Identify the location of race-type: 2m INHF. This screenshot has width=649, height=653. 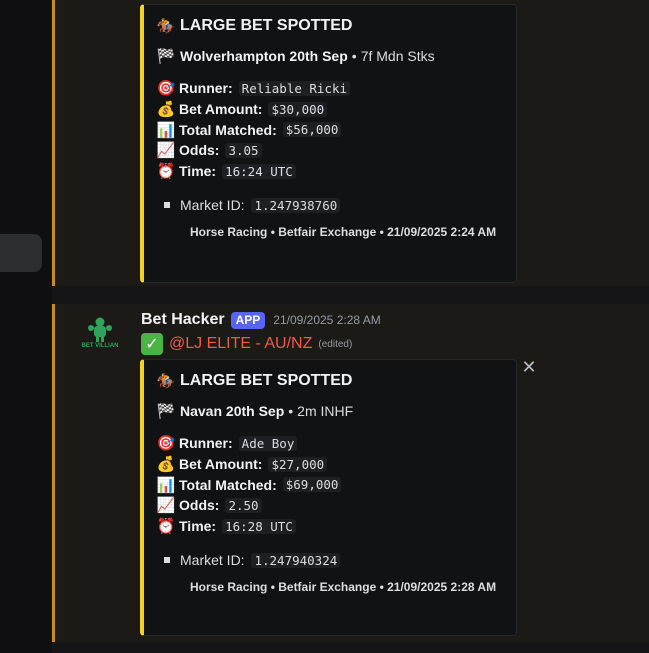
(325, 411).